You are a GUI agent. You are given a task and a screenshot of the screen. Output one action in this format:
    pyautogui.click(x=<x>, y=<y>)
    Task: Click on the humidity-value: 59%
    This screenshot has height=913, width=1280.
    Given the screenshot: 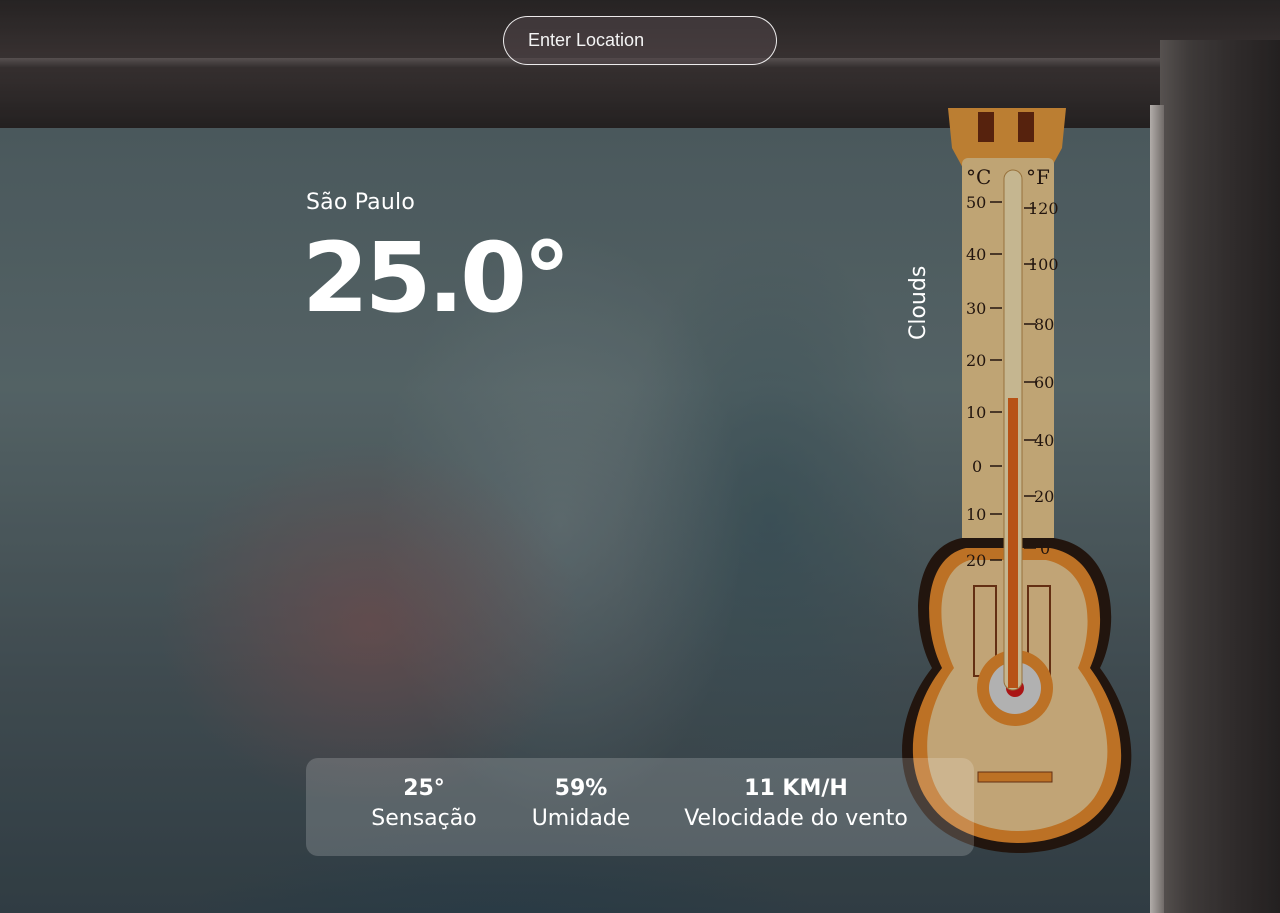 What is the action you would take?
    pyautogui.click(x=581, y=788)
    